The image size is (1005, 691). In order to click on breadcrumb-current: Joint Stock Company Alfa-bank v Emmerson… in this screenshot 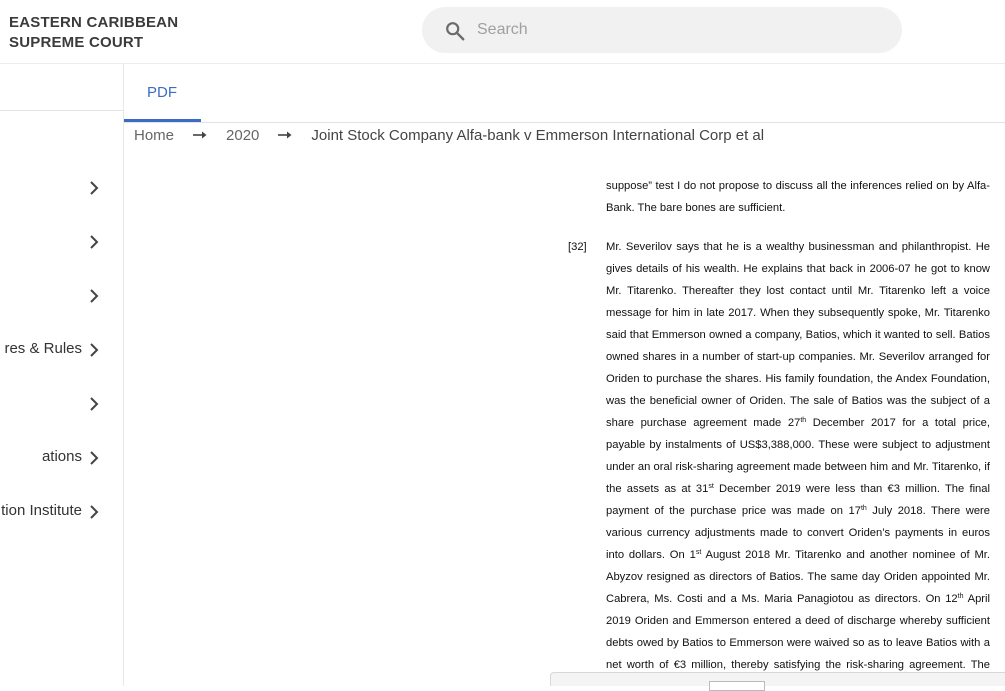, I will do `click(538, 135)`.